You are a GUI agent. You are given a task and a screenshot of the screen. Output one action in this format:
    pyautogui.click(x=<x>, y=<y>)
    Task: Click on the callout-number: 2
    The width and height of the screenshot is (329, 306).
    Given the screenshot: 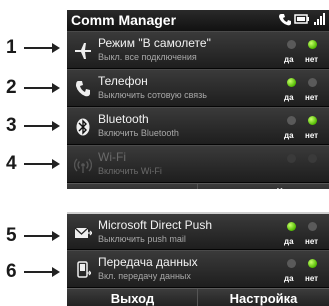 What is the action you would take?
    pyautogui.click(x=11, y=87)
    